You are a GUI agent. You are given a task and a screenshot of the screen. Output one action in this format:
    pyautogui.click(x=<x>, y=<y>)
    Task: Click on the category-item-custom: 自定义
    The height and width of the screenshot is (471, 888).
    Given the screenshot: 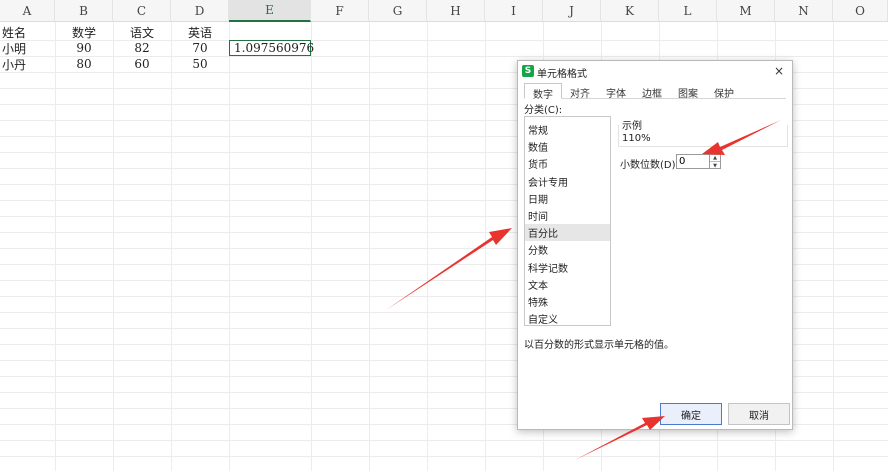 What is the action you would take?
    pyautogui.click(x=567, y=318)
    